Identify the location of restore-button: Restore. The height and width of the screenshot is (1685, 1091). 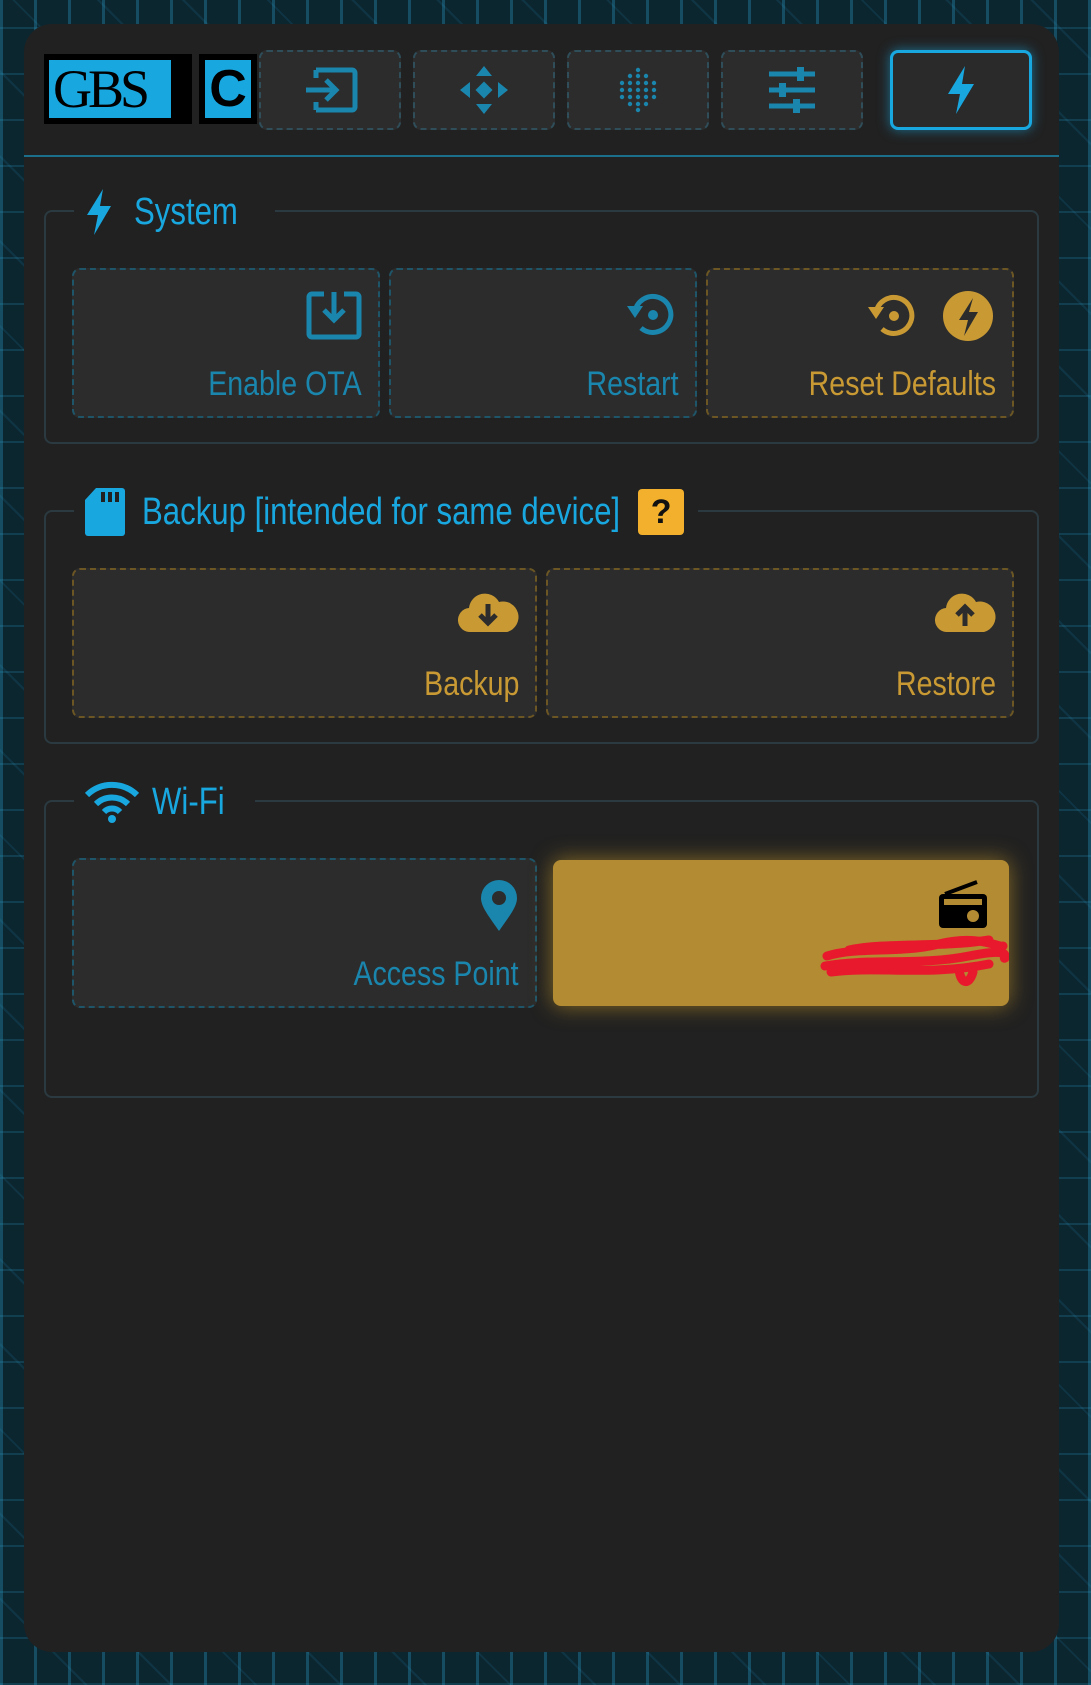
(780, 643).